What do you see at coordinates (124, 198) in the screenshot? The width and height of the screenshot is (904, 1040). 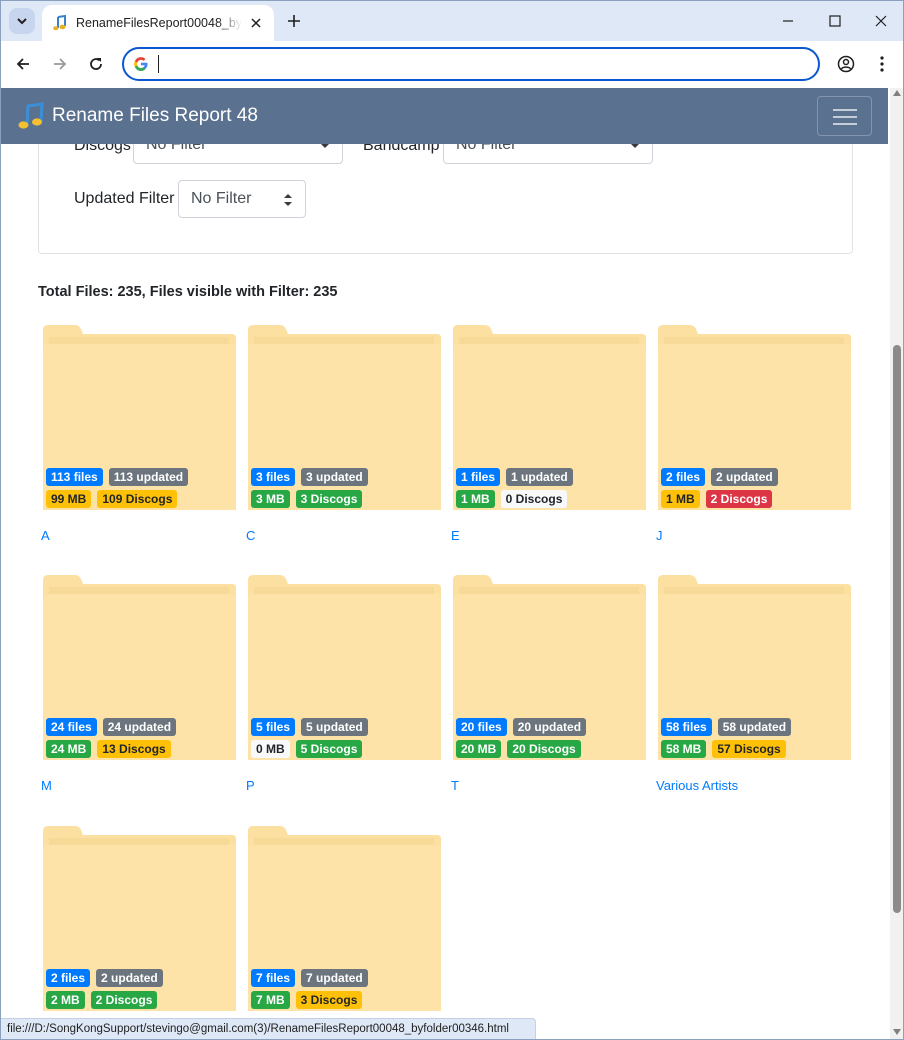 I see `updated-filter-label: Updated Filter` at bounding box center [124, 198].